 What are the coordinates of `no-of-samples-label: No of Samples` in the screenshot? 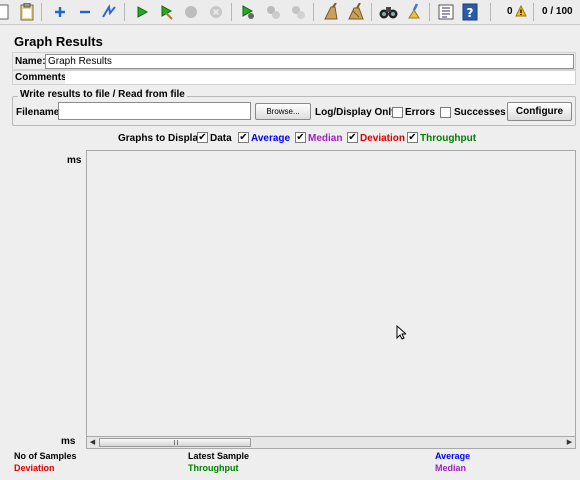 It's located at (45, 456).